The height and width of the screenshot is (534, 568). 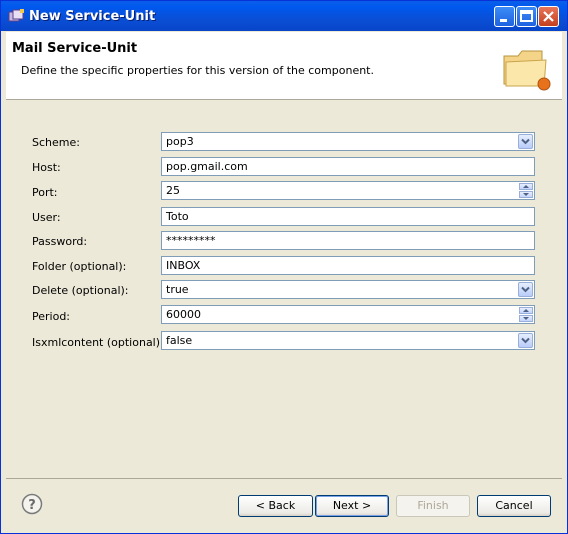 I want to click on host-input: pop.gmail.com, so click(x=348, y=166).